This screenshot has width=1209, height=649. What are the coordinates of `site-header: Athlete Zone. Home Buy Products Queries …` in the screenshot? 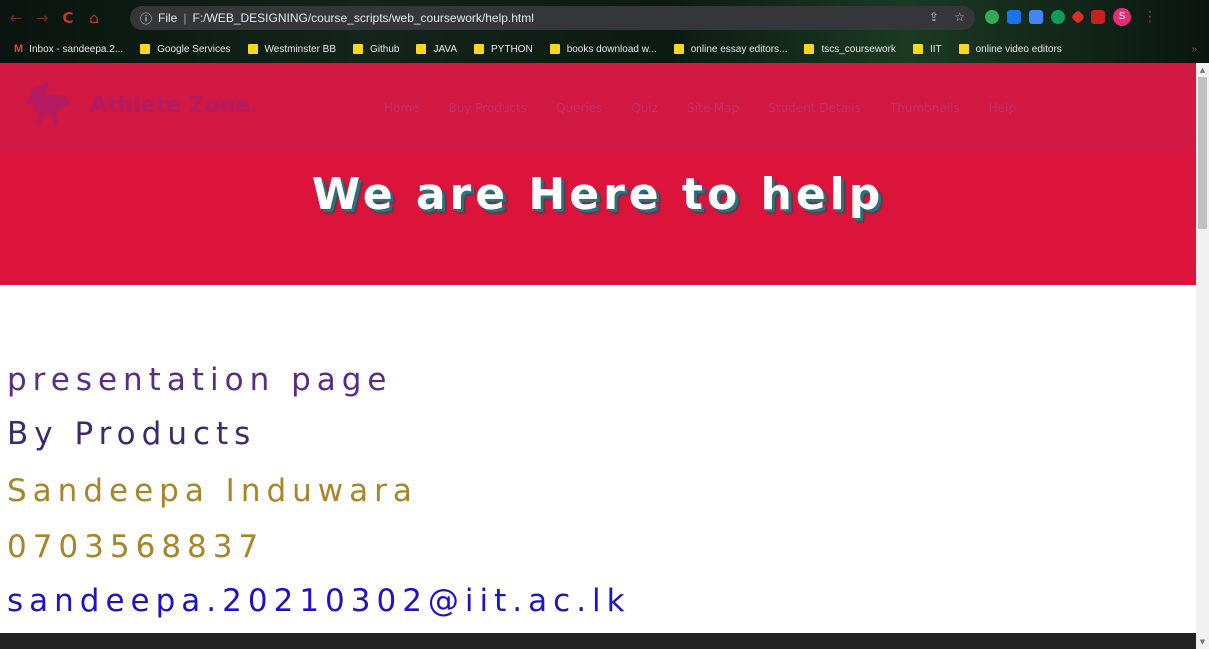 It's located at (598, 108).